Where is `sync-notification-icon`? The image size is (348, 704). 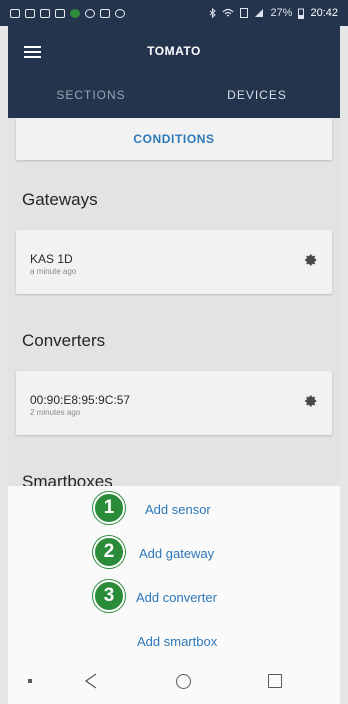 sync-notification-icon is located at coordinates (90, 13).